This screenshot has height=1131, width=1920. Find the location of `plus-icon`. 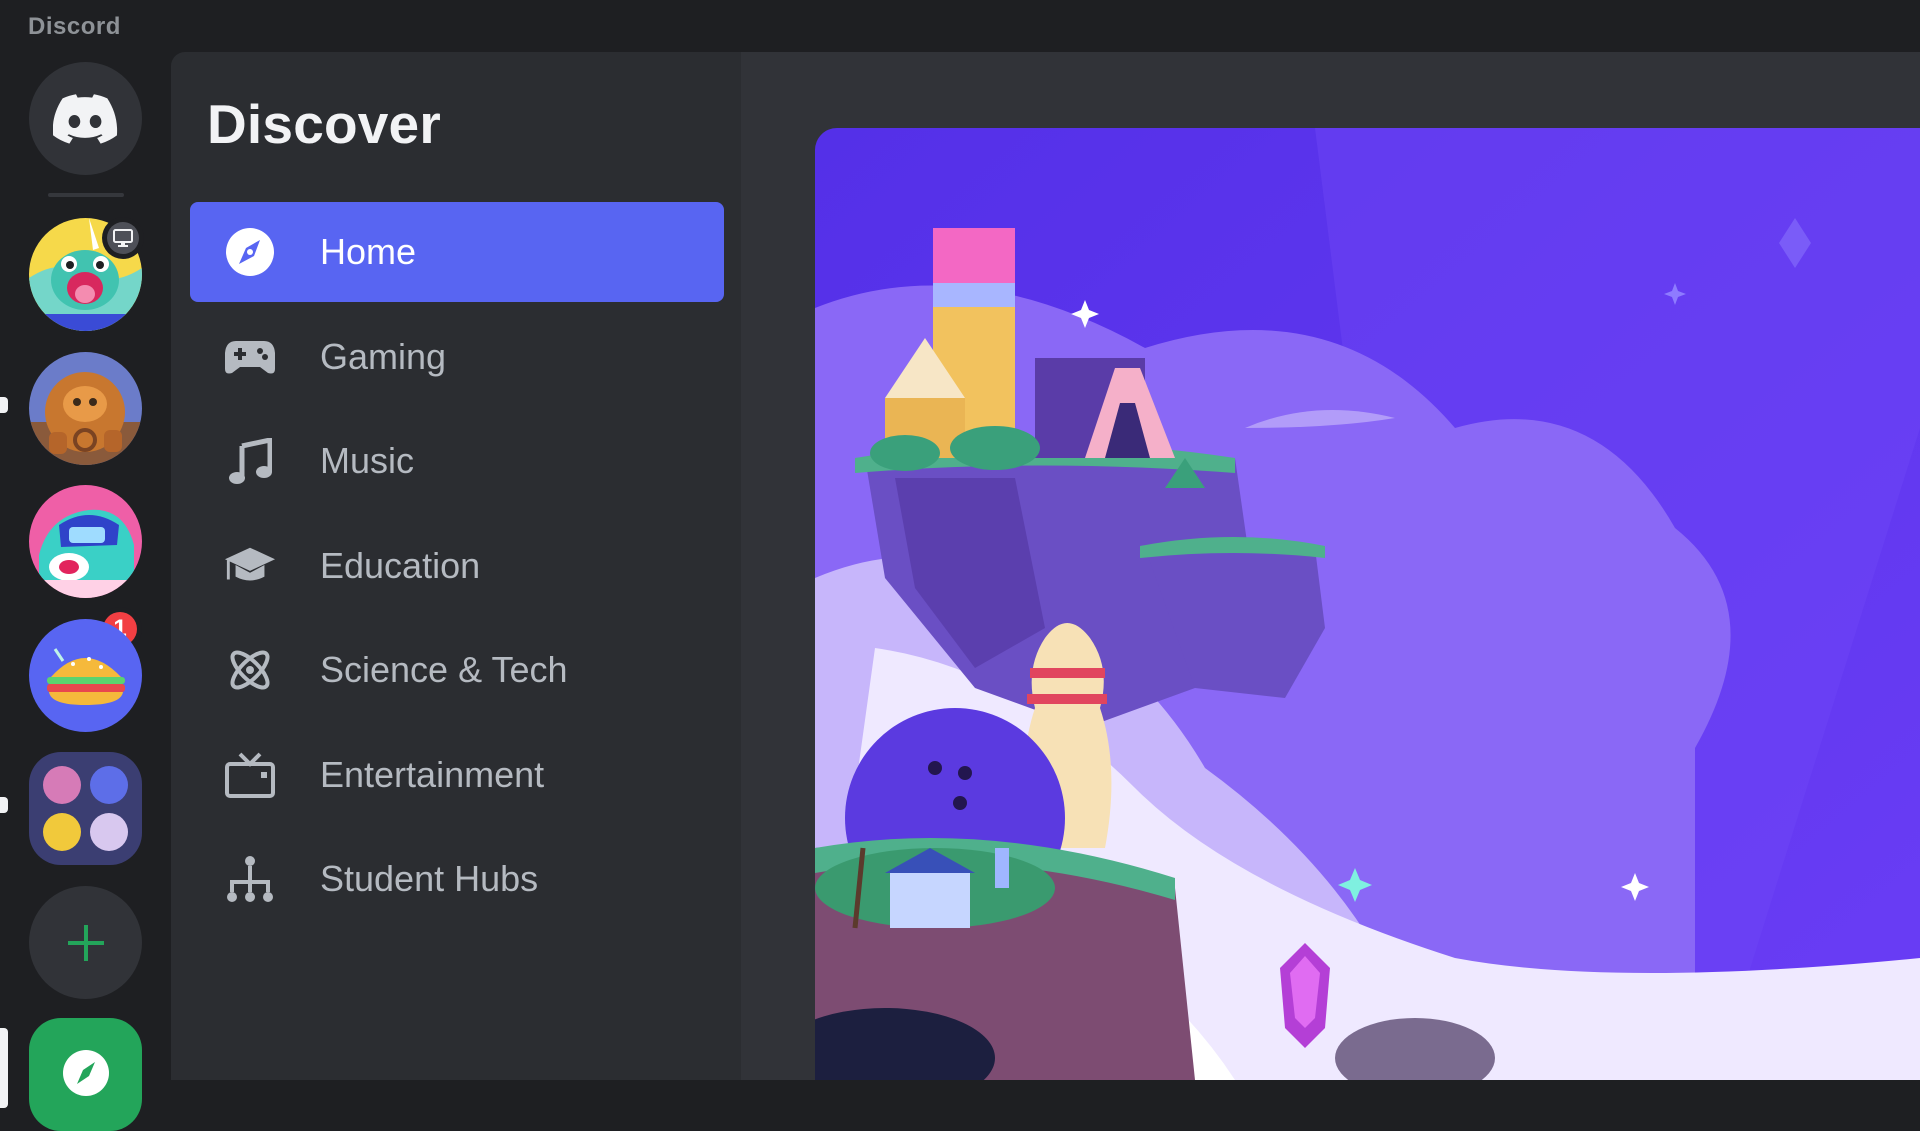

plus-icon is located at coordinates (85, 942).